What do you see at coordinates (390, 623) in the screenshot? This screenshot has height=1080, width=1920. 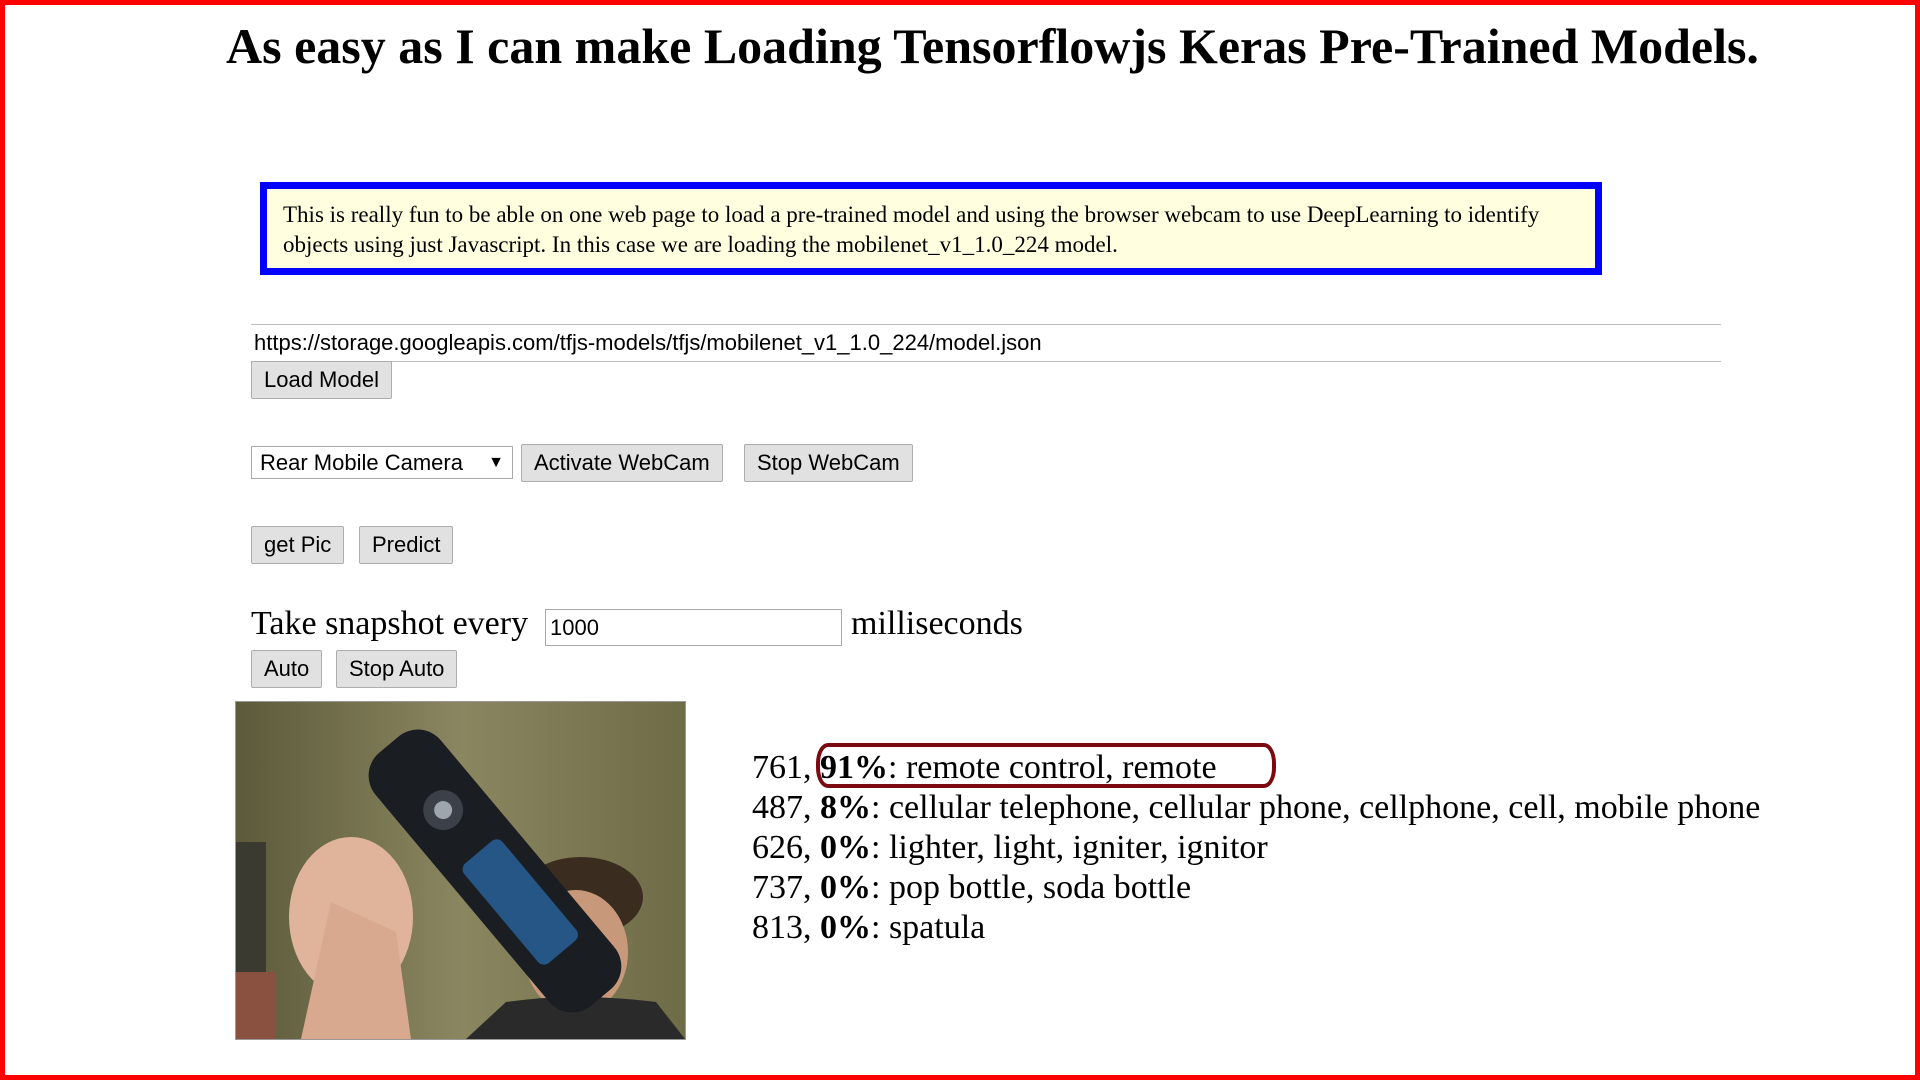 I see `snapshot-label: Take snapshot every` at bounding box center [390, 623].